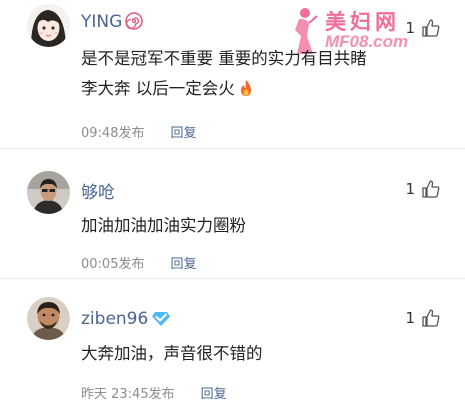 The height and width of the screenshot is (417, 465). What do you see at coordinates (113, 264) in the screenshot?
I see `timestamp: 00:05发布` at bounding box center [113, 264].